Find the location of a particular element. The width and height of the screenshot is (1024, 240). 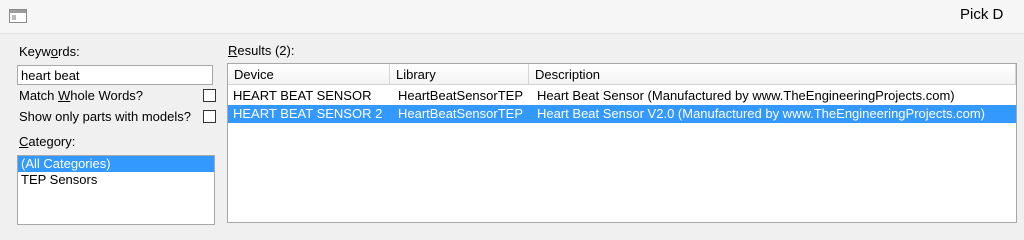

column-header-description: Description is located at coordinates (772, 74).